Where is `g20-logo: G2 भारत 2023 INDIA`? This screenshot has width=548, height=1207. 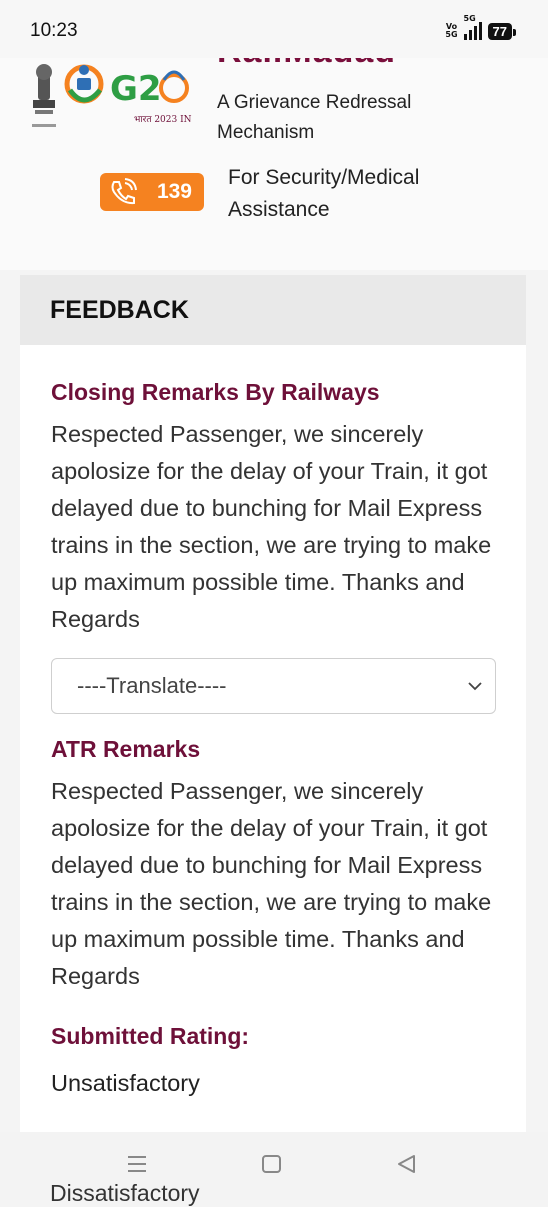
g20-logo: G2 भारत 2023 INDIA is located at coordinates (151, 97).